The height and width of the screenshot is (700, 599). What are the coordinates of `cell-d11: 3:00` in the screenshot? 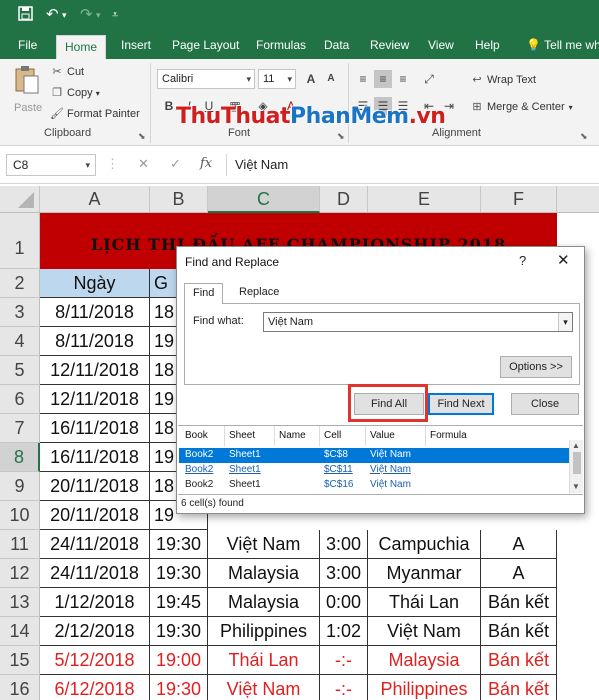 It's located at (344, 544).